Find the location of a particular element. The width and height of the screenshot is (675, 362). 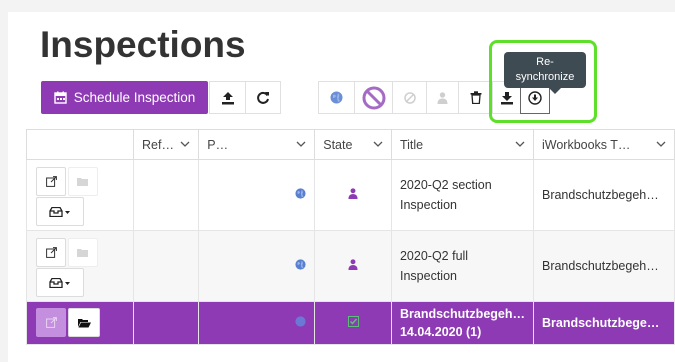

title-line1: 2020-Q2 section is located at coordinates (445, 185).